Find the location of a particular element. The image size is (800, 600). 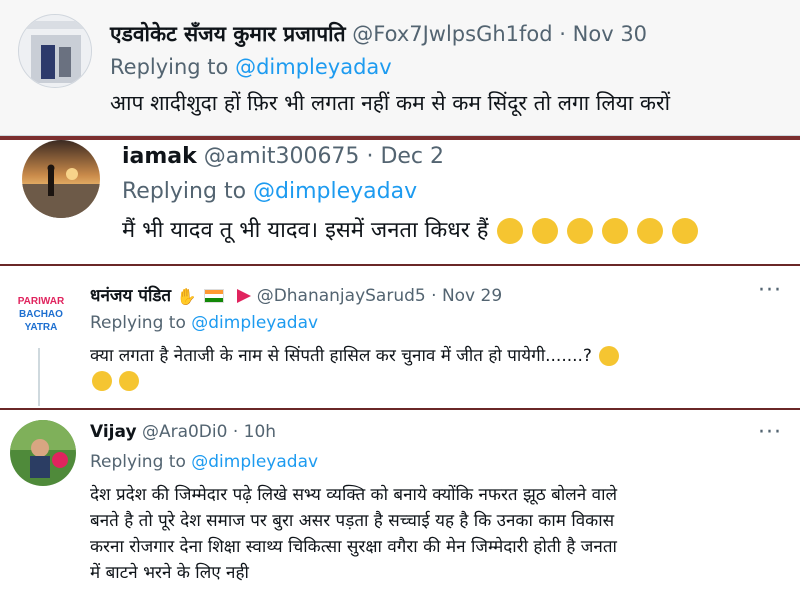

thread-line is located at coordinates (39, 377).